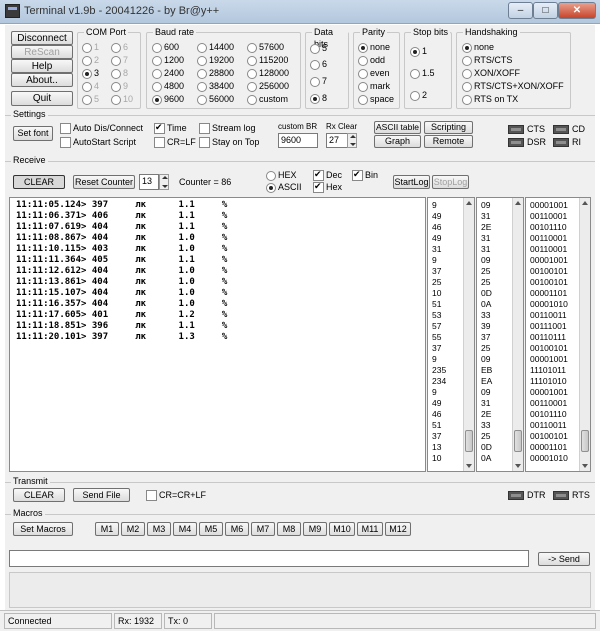 The height and width of the screenshot is (631, 600). Describe the element at coordinates (170, 128) in the screenshot. I see `time-checkbox: Time` at that location.